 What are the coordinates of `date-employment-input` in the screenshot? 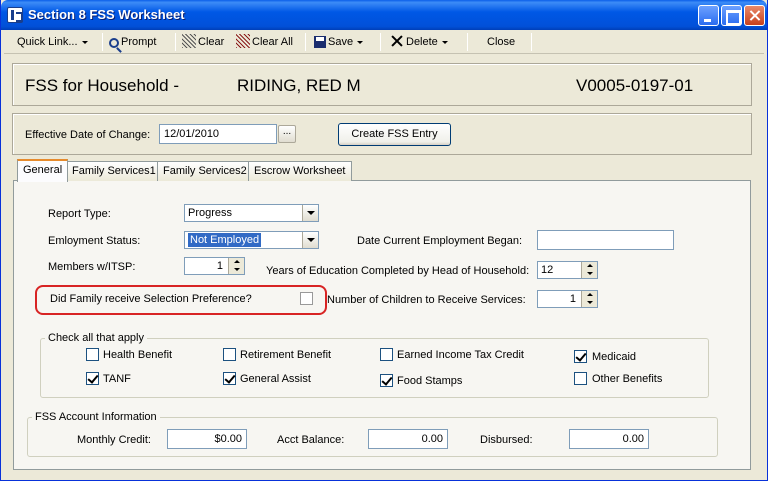 It's located at (605, 240).